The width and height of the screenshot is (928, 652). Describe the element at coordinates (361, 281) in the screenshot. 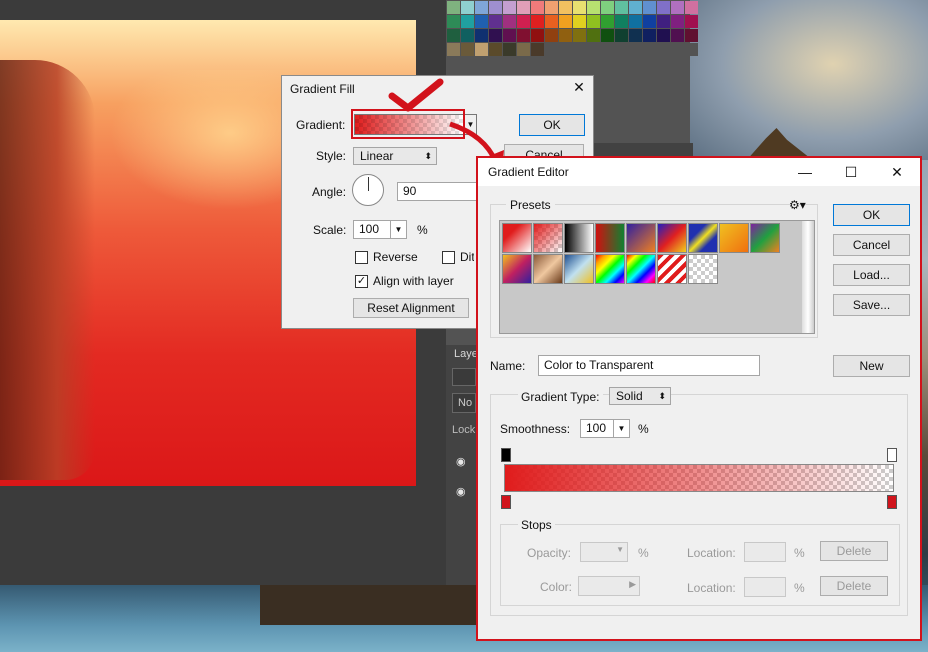

I see `align-checkbox: ✓` at that location.